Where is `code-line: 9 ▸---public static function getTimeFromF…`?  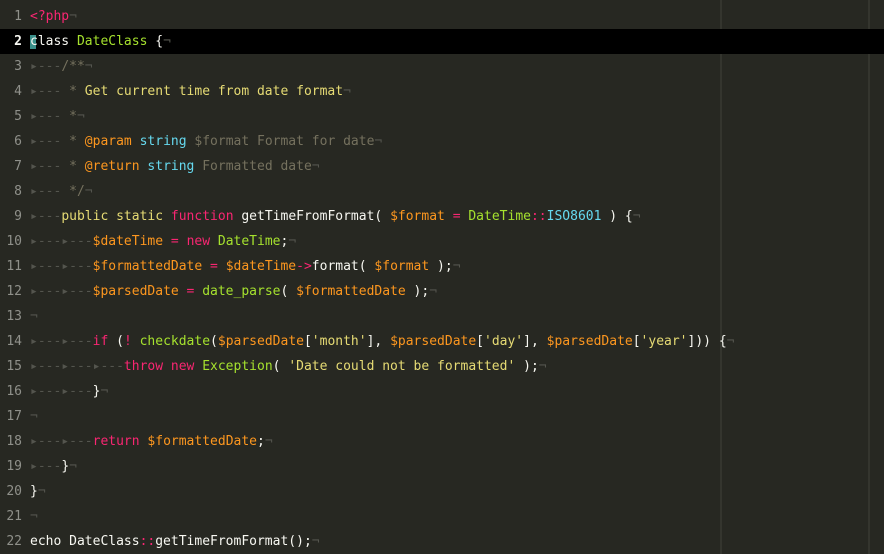
code-line: 9 ▸---public static function getTimeFromF… is located at coordinates (442, 216).